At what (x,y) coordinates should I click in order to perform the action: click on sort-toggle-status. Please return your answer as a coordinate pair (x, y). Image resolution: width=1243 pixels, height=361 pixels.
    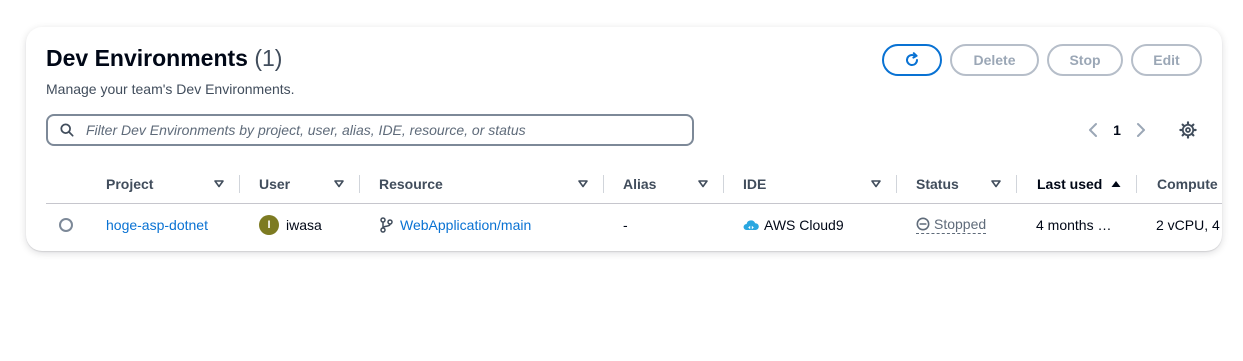
    Looking at the image, I should click on (996, 184).